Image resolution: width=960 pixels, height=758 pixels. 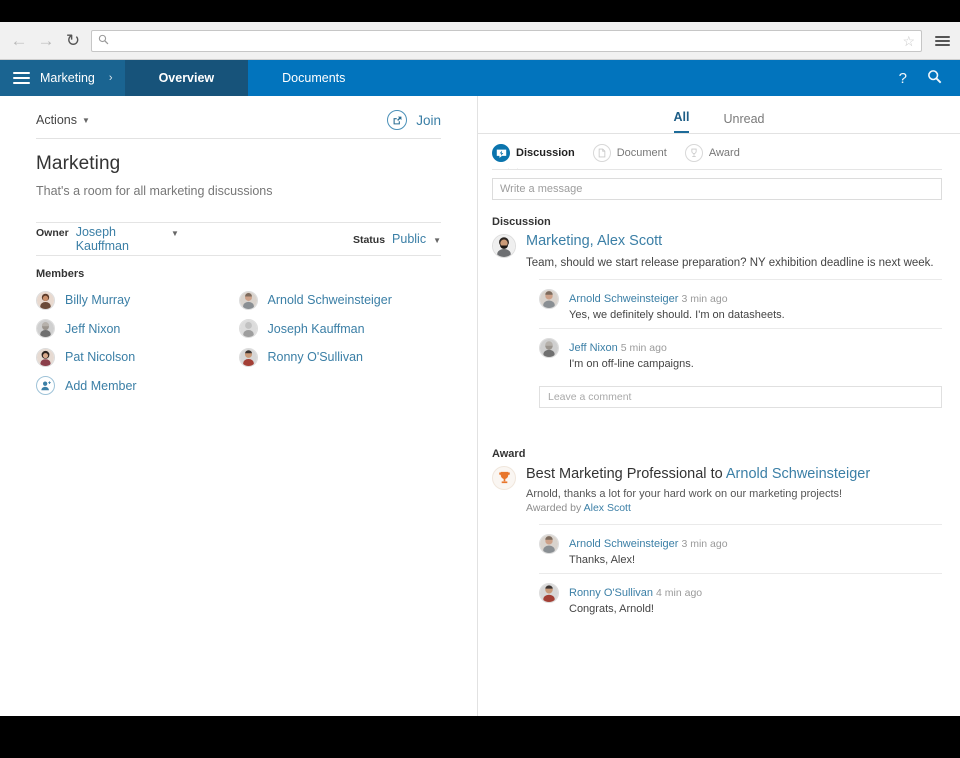 What do you see at coordinates (313, 78) in the screenshot?
I see `tab-documents: Documents` at bounding box center [313, 78].